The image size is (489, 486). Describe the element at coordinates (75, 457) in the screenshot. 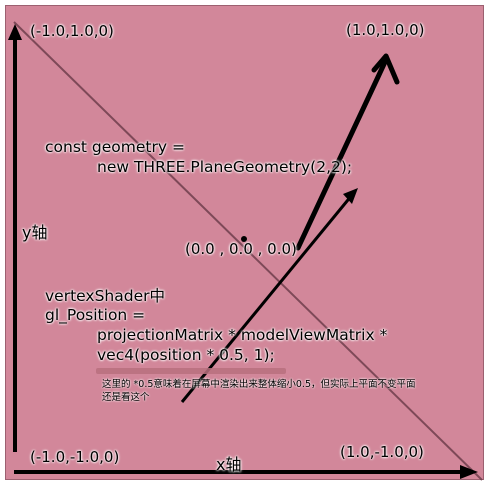

I see `corner-bottom-left-label: (-1.0,-1.0,0)` at that location.